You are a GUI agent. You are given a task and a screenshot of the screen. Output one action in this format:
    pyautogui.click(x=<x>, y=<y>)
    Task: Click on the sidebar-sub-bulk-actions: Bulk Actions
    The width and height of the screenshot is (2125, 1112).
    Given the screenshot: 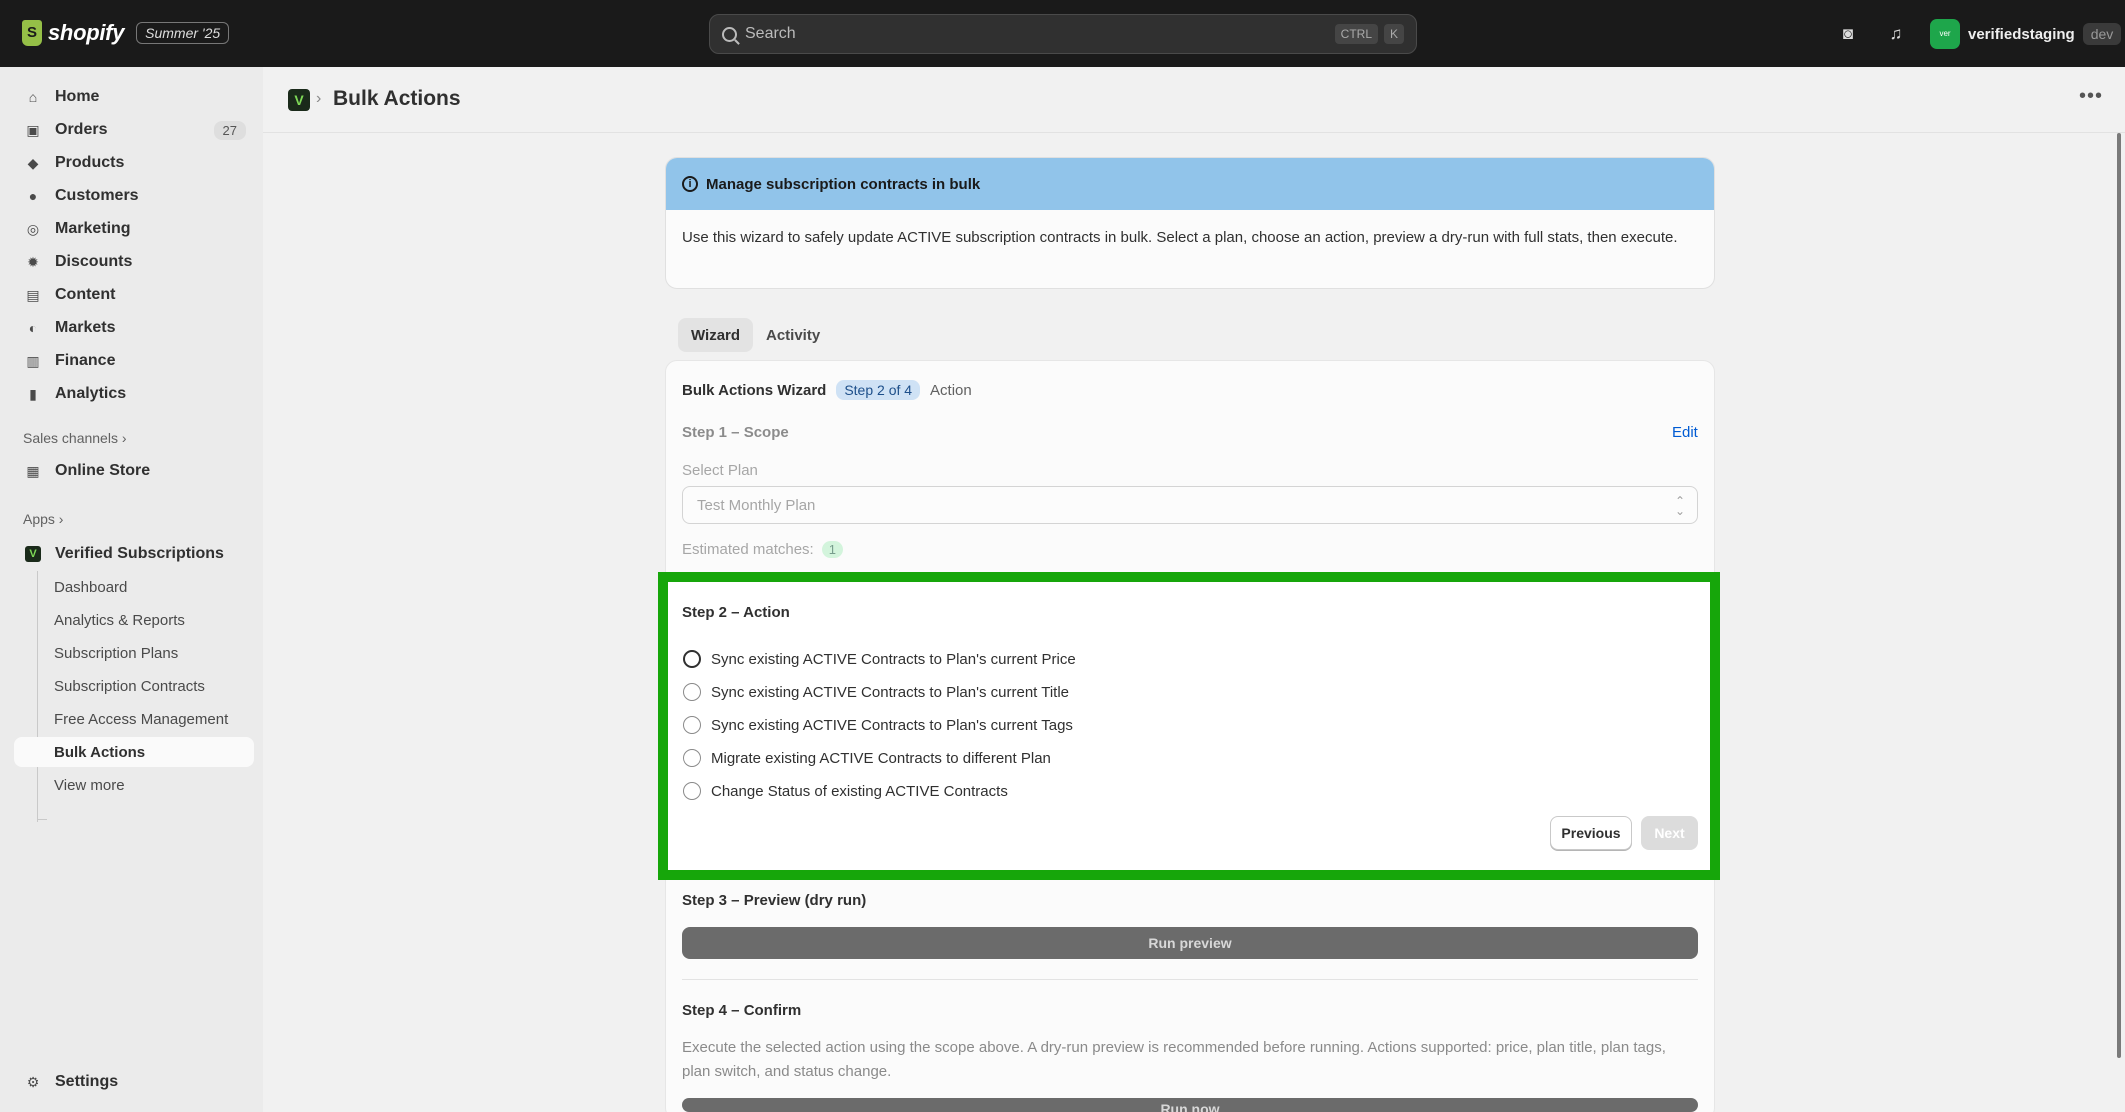 What is the action you would take?
    pyautogui.click(x=134, y=752)
    